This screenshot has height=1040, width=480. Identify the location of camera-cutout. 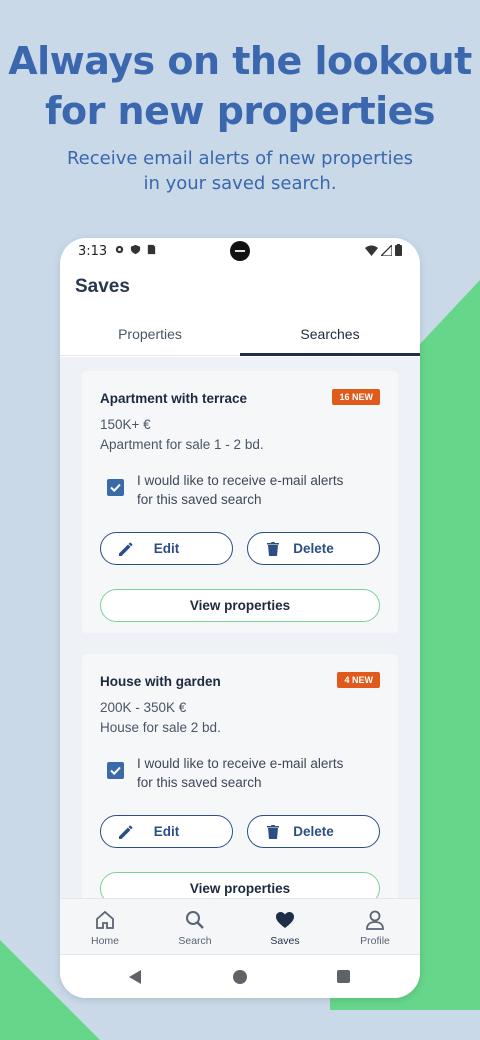
(240, 251).